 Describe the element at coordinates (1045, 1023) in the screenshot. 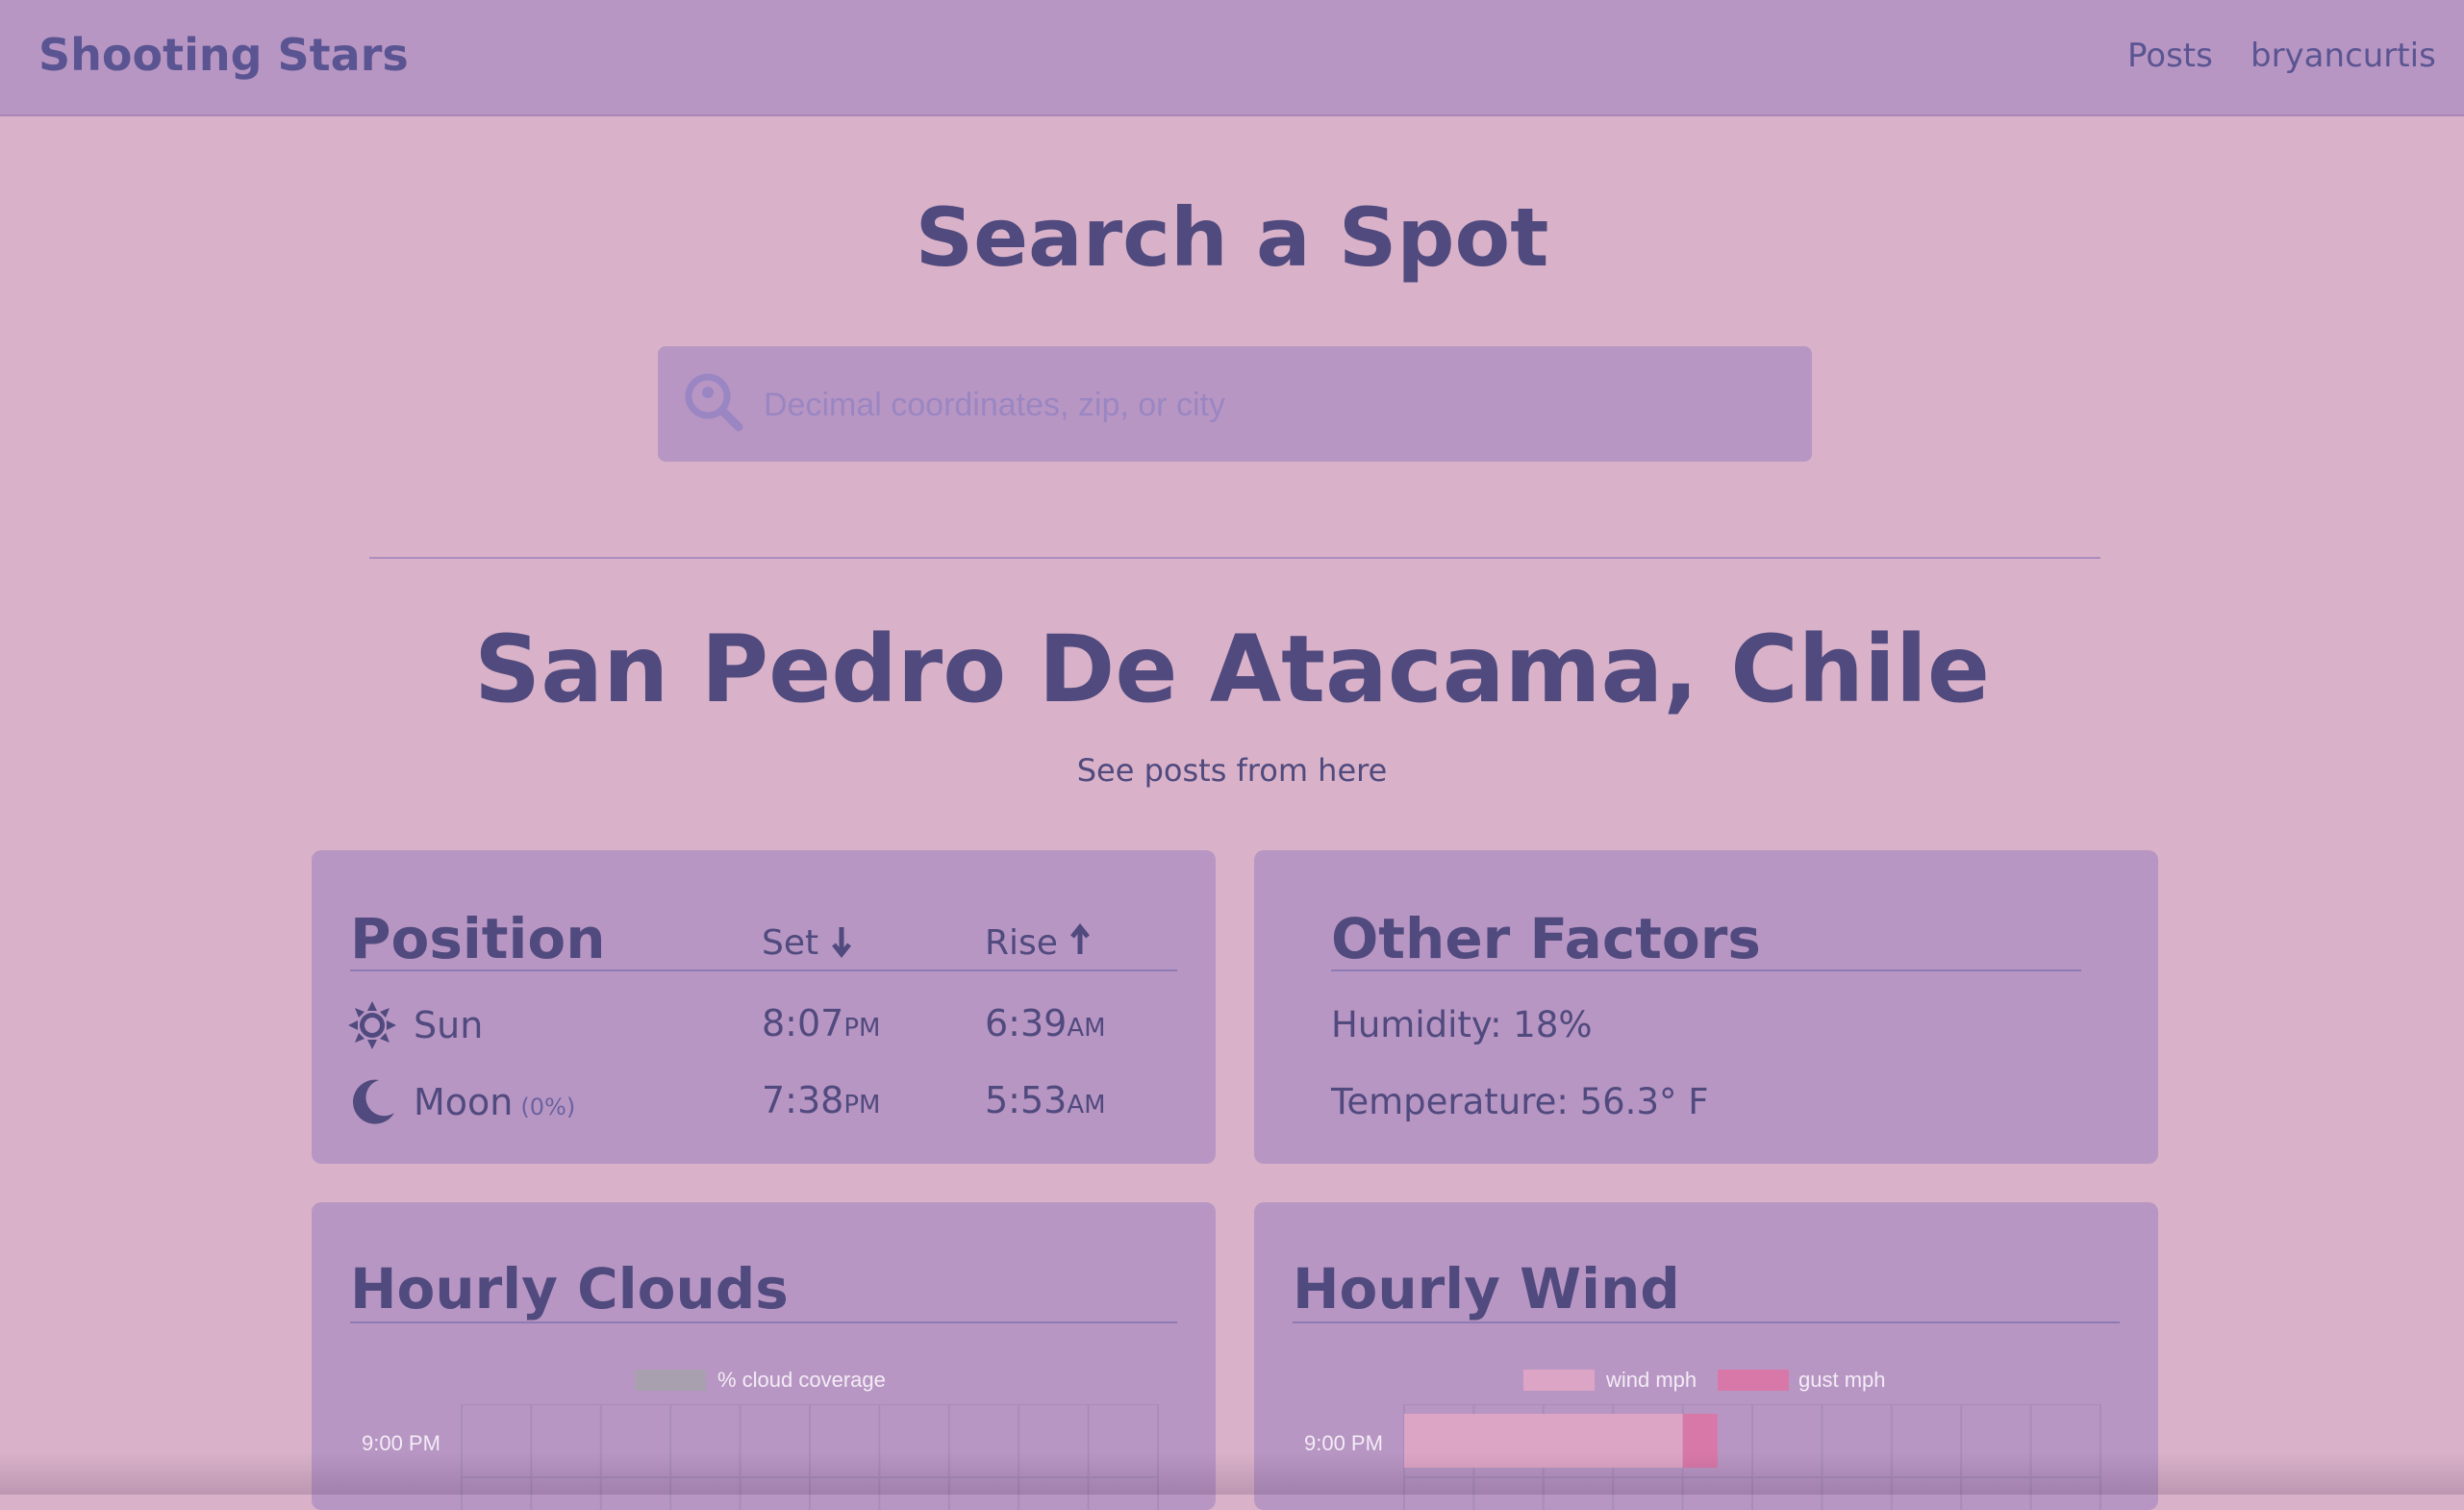

I see `sun-rise-time: 6:39AM` at that location.